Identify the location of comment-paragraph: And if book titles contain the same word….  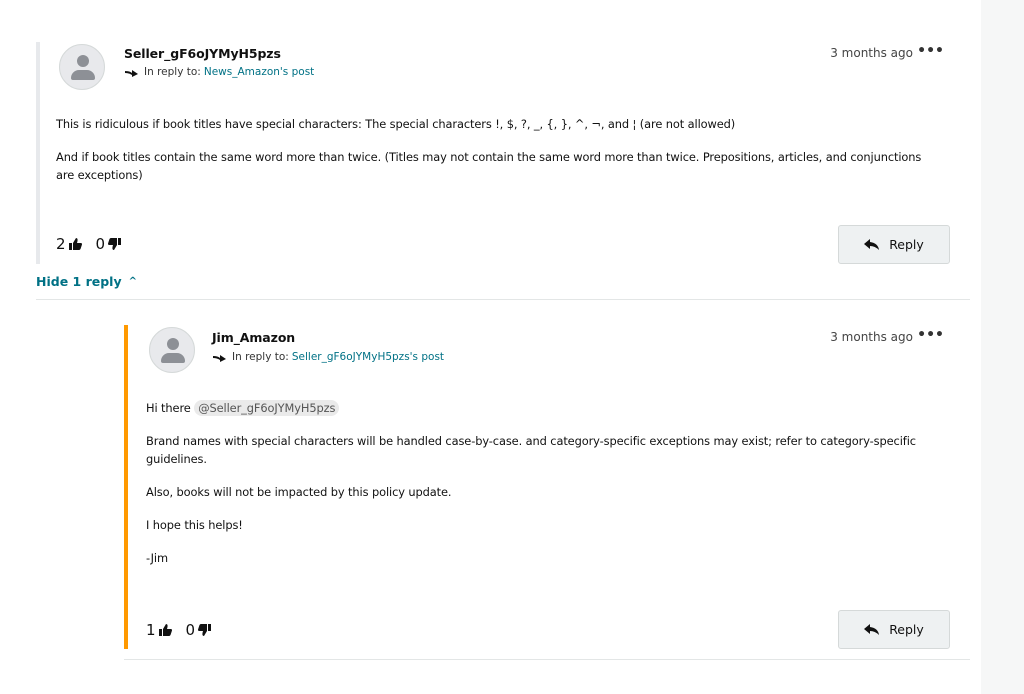
(489, 166).